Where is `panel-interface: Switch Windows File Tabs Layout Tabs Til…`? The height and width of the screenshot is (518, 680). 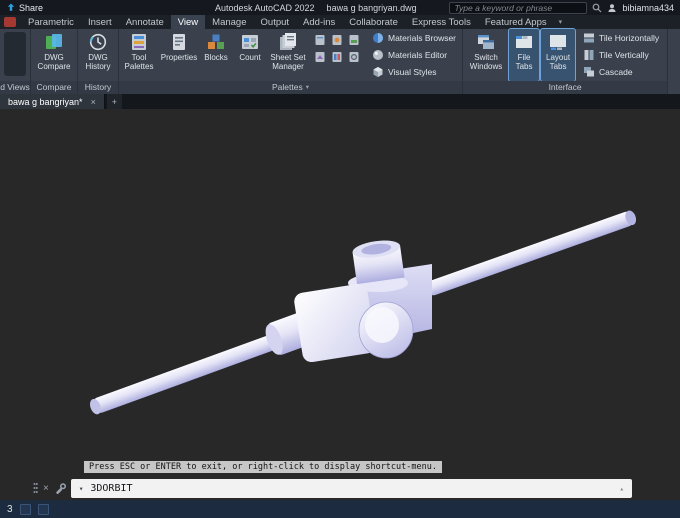
panel-interface: Switch Windows File Tabs Layout Tabs Til… is located at coordinates (566, 61).